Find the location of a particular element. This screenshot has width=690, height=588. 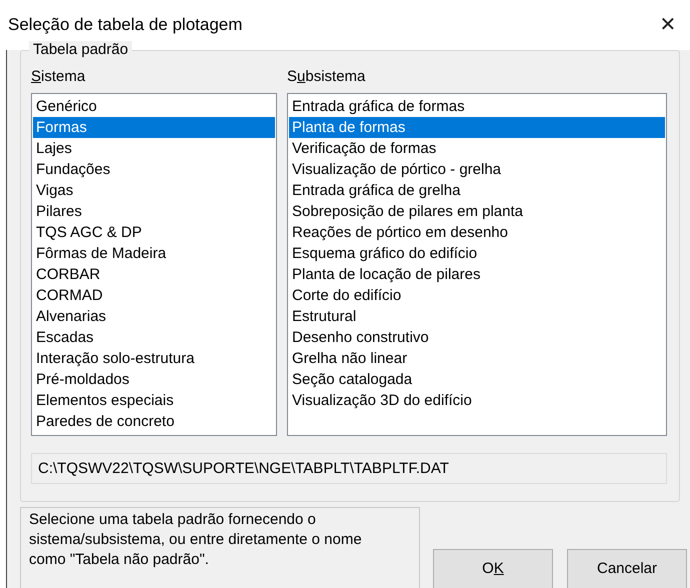

list-item: Corte do edifício is located at coordinates (477, 295).